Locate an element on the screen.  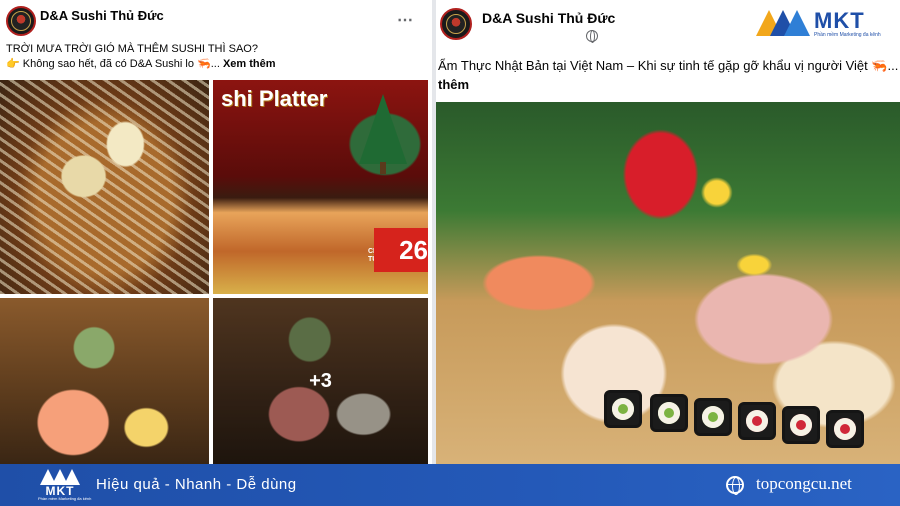
more-photos-count: +3 is located at coordinates (320, 380).